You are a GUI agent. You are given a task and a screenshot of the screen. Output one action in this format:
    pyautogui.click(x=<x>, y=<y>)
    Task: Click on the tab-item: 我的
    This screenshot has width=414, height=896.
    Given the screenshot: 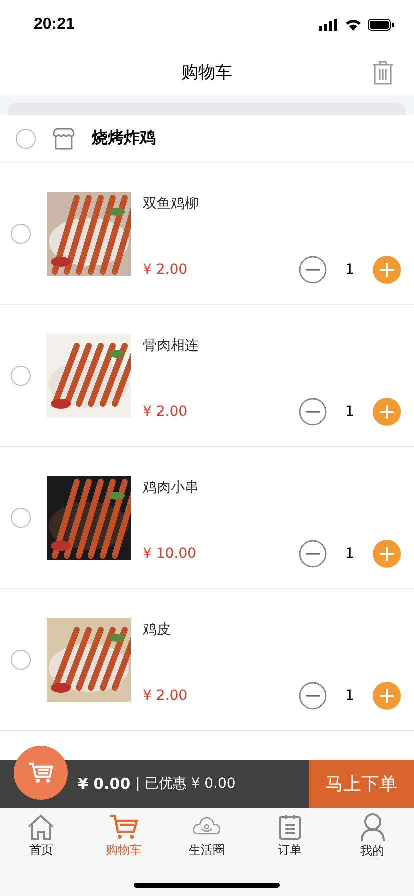 What is the action you would take?
    pyautogui.click(x=372, y=836)
    